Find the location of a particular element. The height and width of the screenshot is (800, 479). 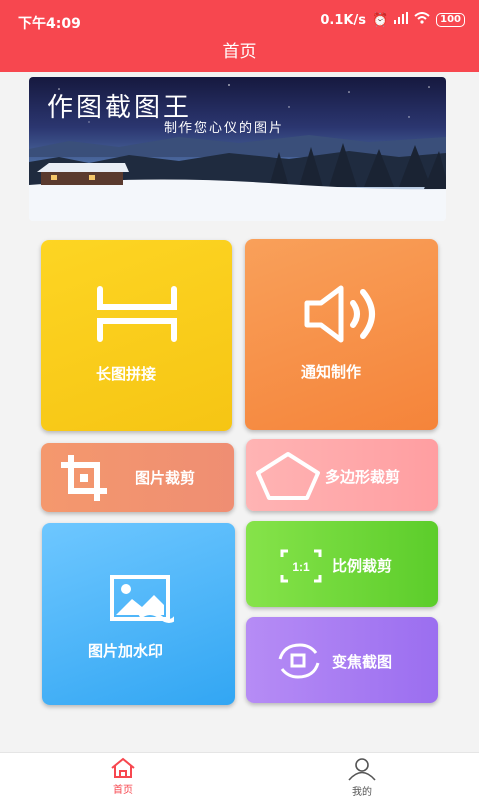

notification-label: 通知制作 is located at coordinates (331, 372).